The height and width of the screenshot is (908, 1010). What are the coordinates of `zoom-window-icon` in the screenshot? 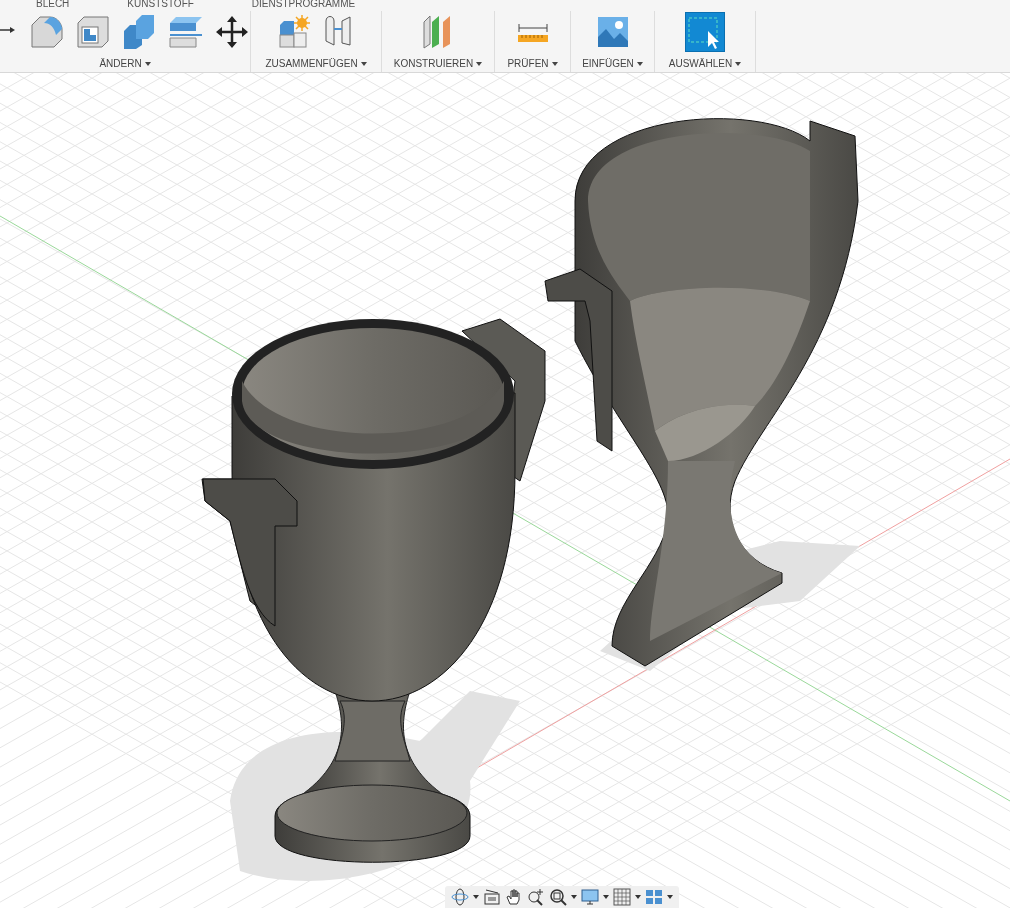 It's located at (558, 897).